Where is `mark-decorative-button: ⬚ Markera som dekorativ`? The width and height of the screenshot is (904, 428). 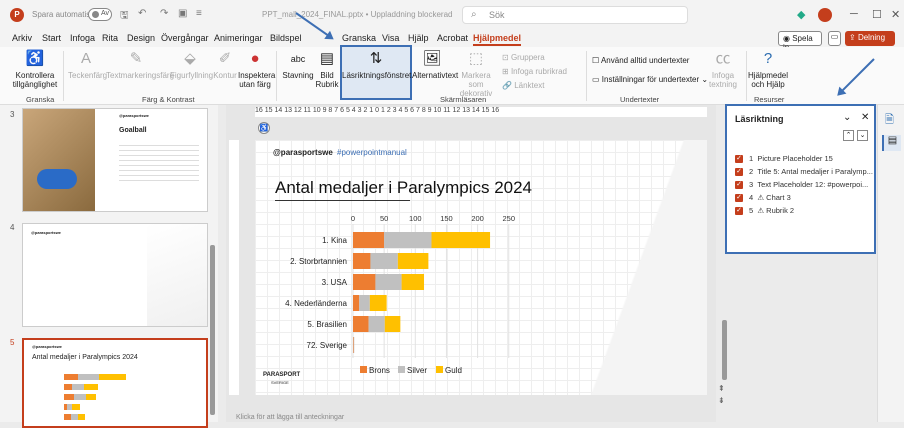
mark-decorative-button: ⬚ Markera som dekorativ is located at coordinates (476, 73).